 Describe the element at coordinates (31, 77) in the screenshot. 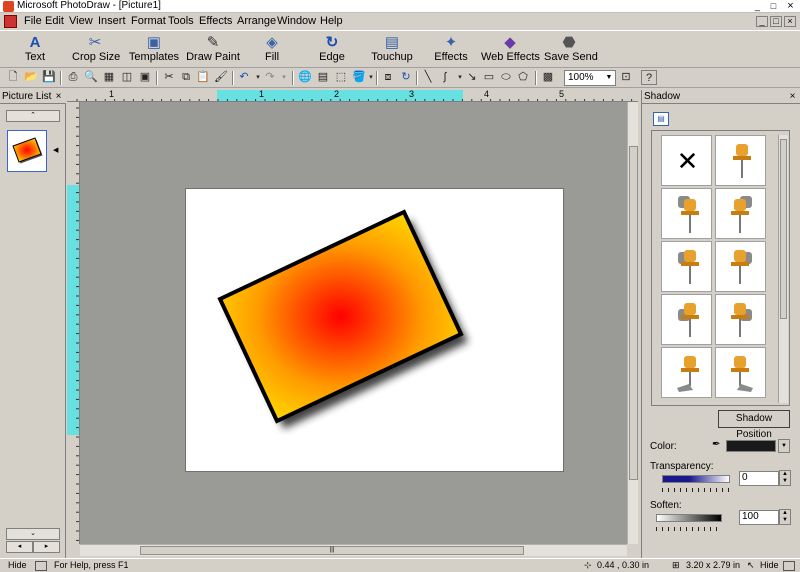

I see `open-icon: 📂` at that location.